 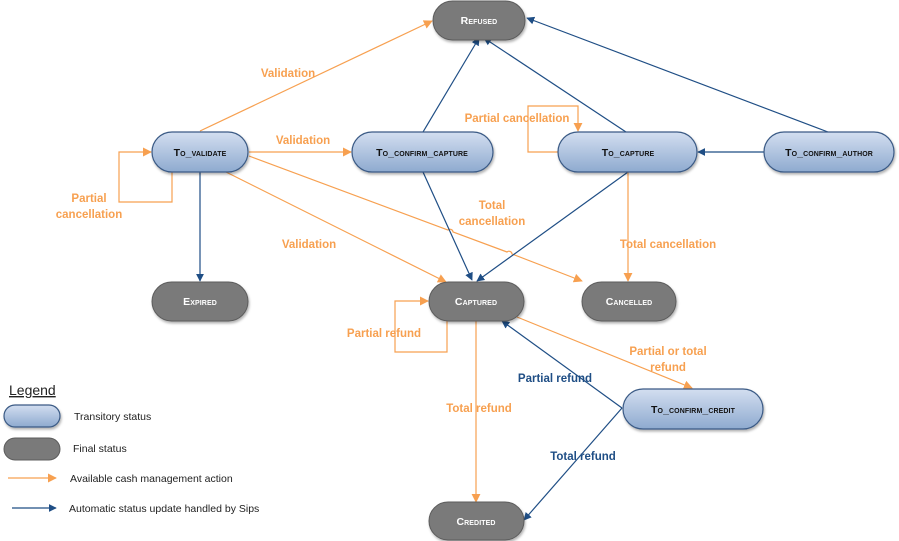 What do you see at coordinates (555, 379) in the screenshot?
I see `edge-label-partial-refund-auto: Partial refund` at bounding box center [555, 379].